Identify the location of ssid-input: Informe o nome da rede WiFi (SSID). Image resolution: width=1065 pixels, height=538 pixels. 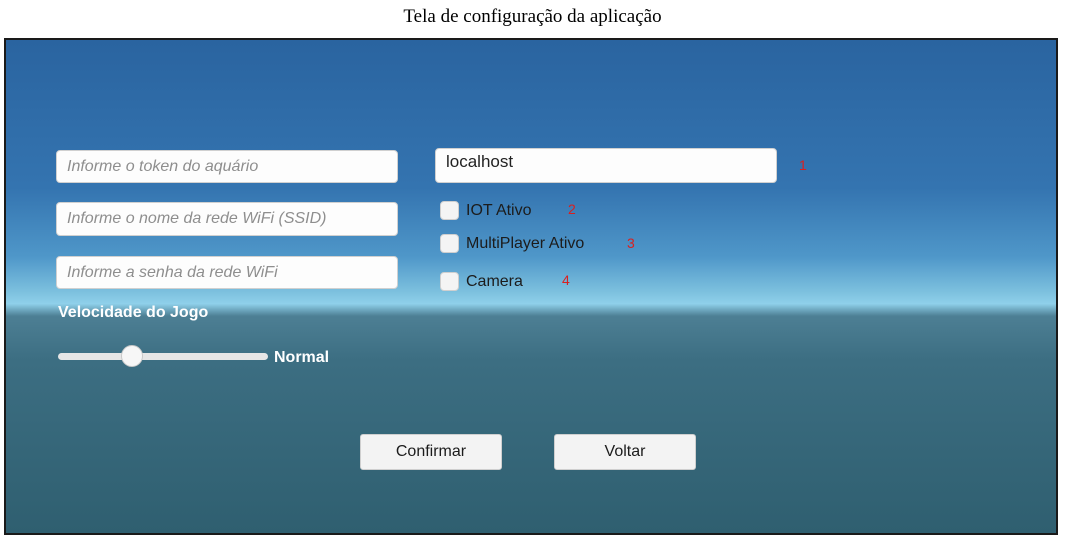
(227, 219).